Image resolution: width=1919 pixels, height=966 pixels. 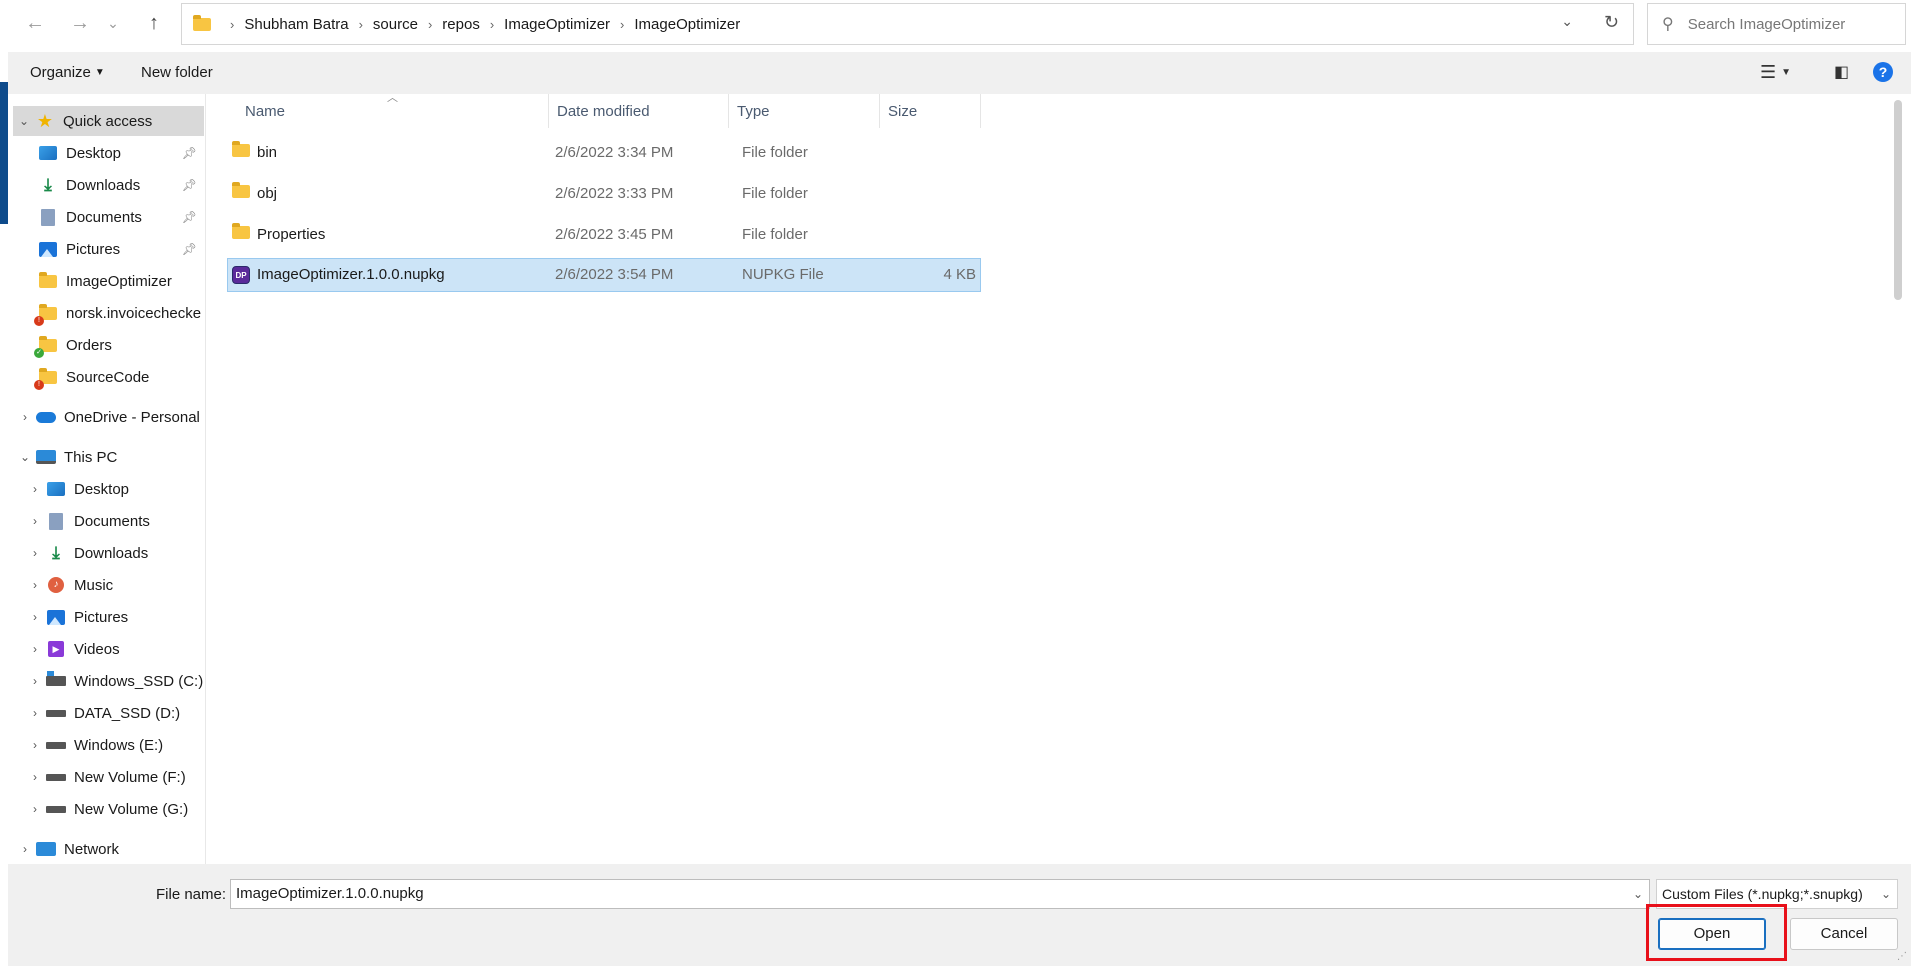 I want to click on file-row-properties: Properties 2/6/2022 3:45 PM File folder, so click(x=604, y=235).